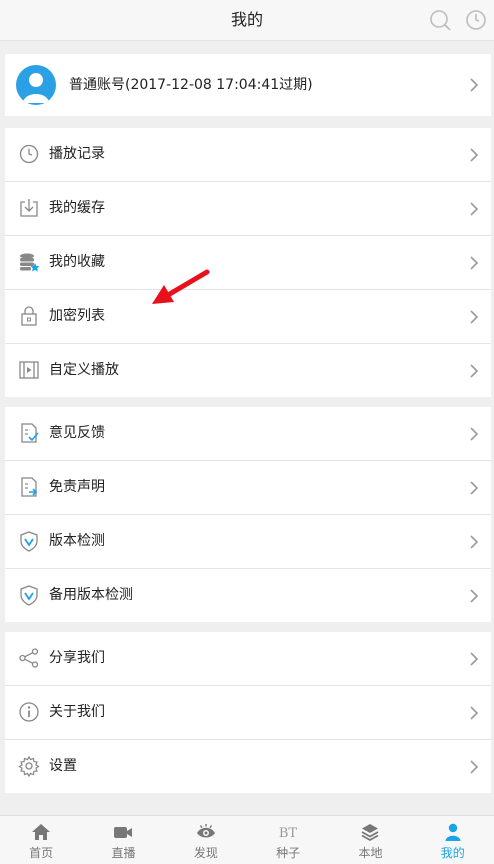 The height and width of the screenshot is (864, 494). I want to click on lock-icon, so click(29, 316).